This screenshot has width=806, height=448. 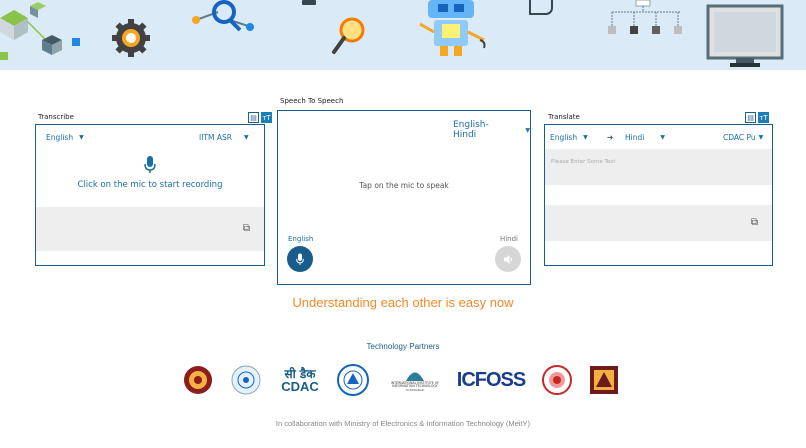 I want to click on outline-shape-icon, so click(x=541, y=7).